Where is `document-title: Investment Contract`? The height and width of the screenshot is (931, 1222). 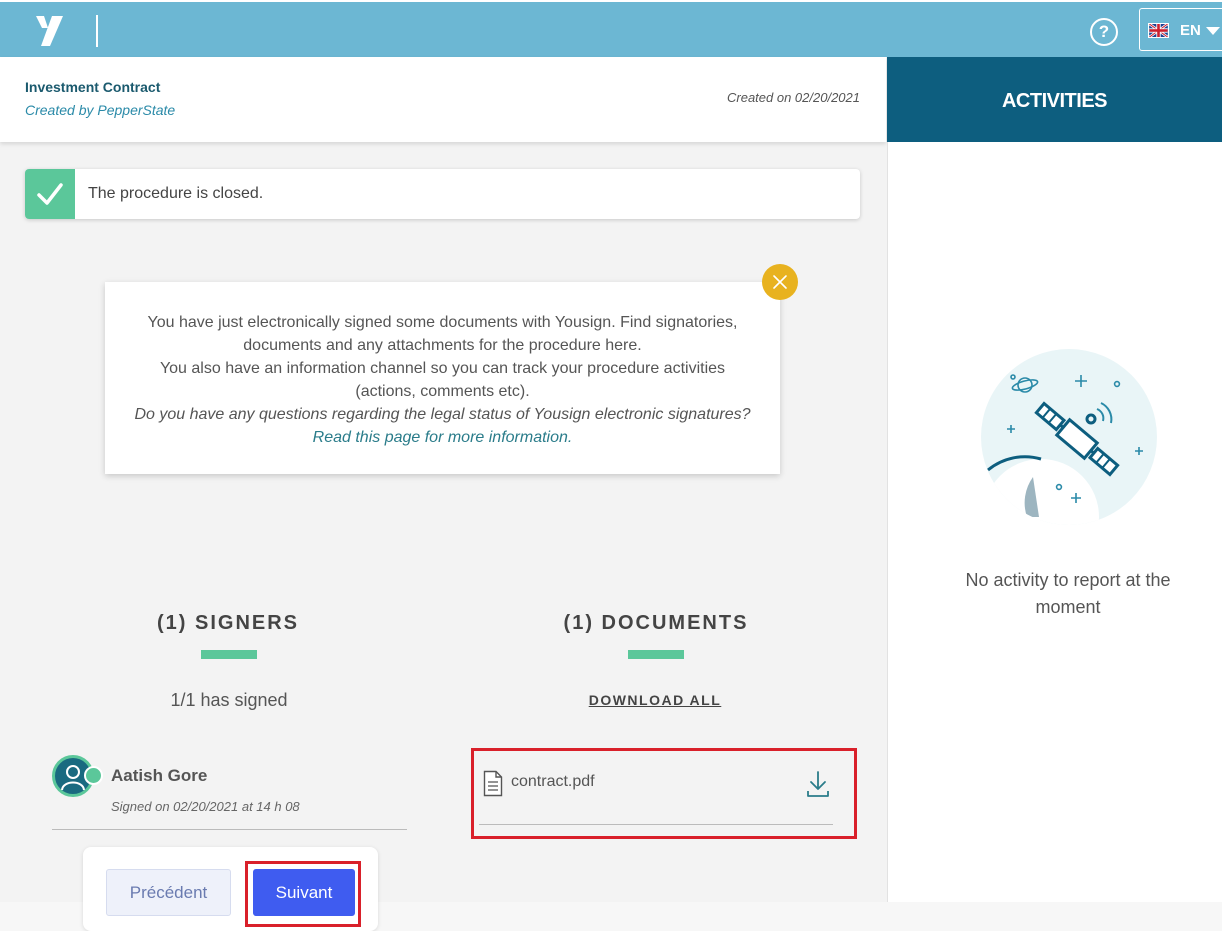 document-title: Investment Contract is located at coordinates (93, 87).